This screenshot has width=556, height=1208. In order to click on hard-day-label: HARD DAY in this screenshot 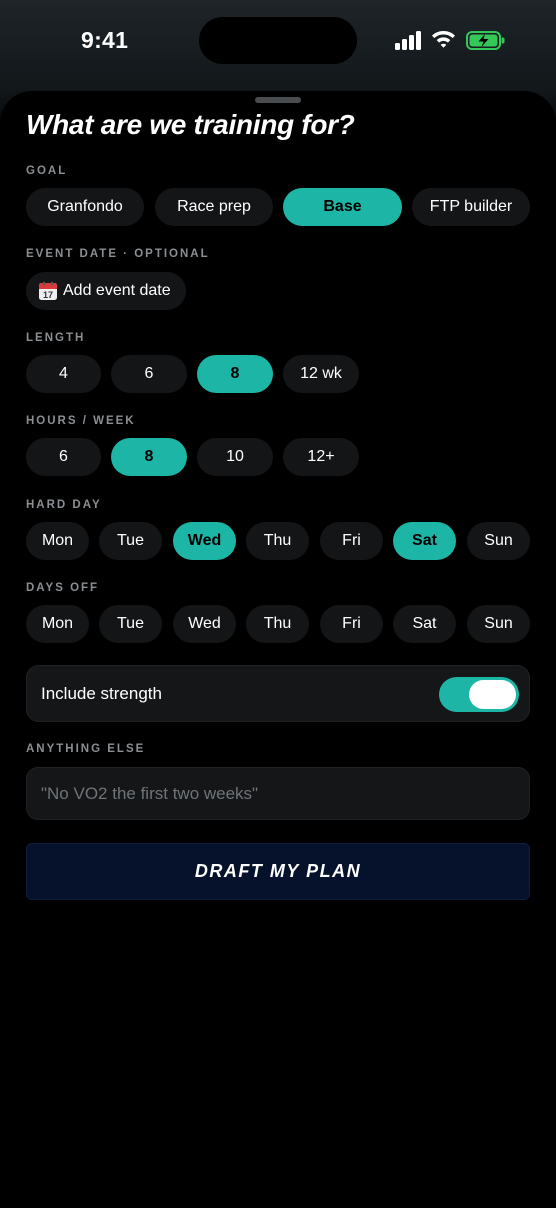, I will do `click(64, 505)`.